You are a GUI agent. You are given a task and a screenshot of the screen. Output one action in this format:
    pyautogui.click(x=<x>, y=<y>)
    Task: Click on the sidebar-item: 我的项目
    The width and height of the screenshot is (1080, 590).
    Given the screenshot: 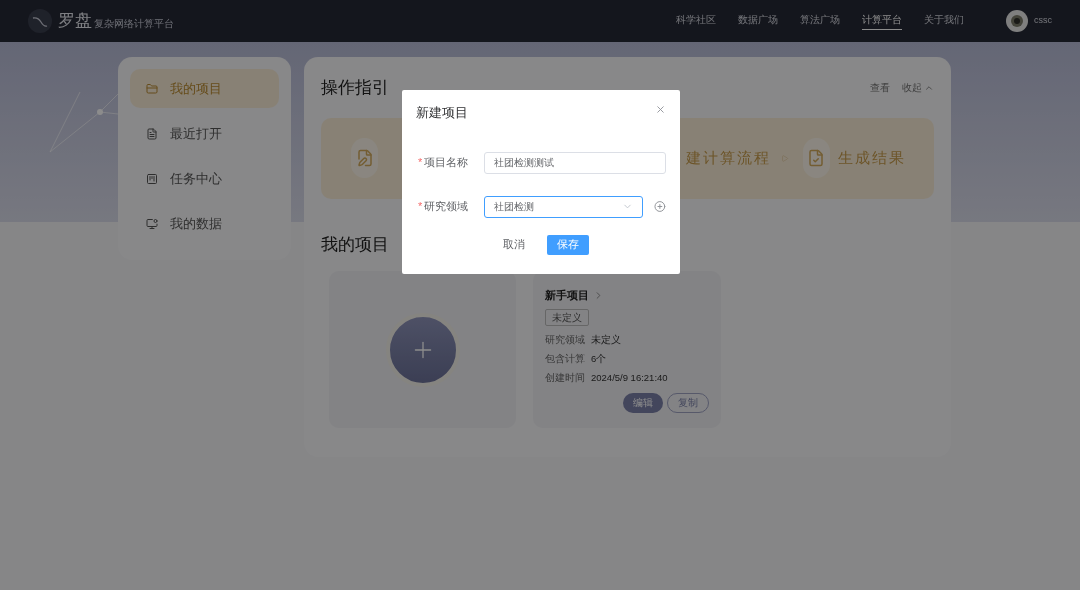 What is the action you would take?
    pyautogui.click(x=204, y=88)
    